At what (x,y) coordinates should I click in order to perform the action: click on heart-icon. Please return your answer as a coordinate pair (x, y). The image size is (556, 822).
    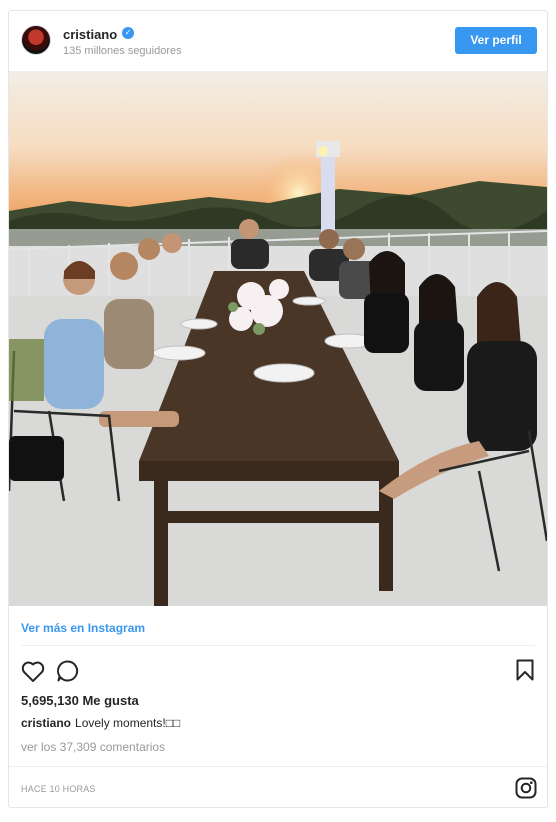
    Looking at the image, I should click on (33, 671).